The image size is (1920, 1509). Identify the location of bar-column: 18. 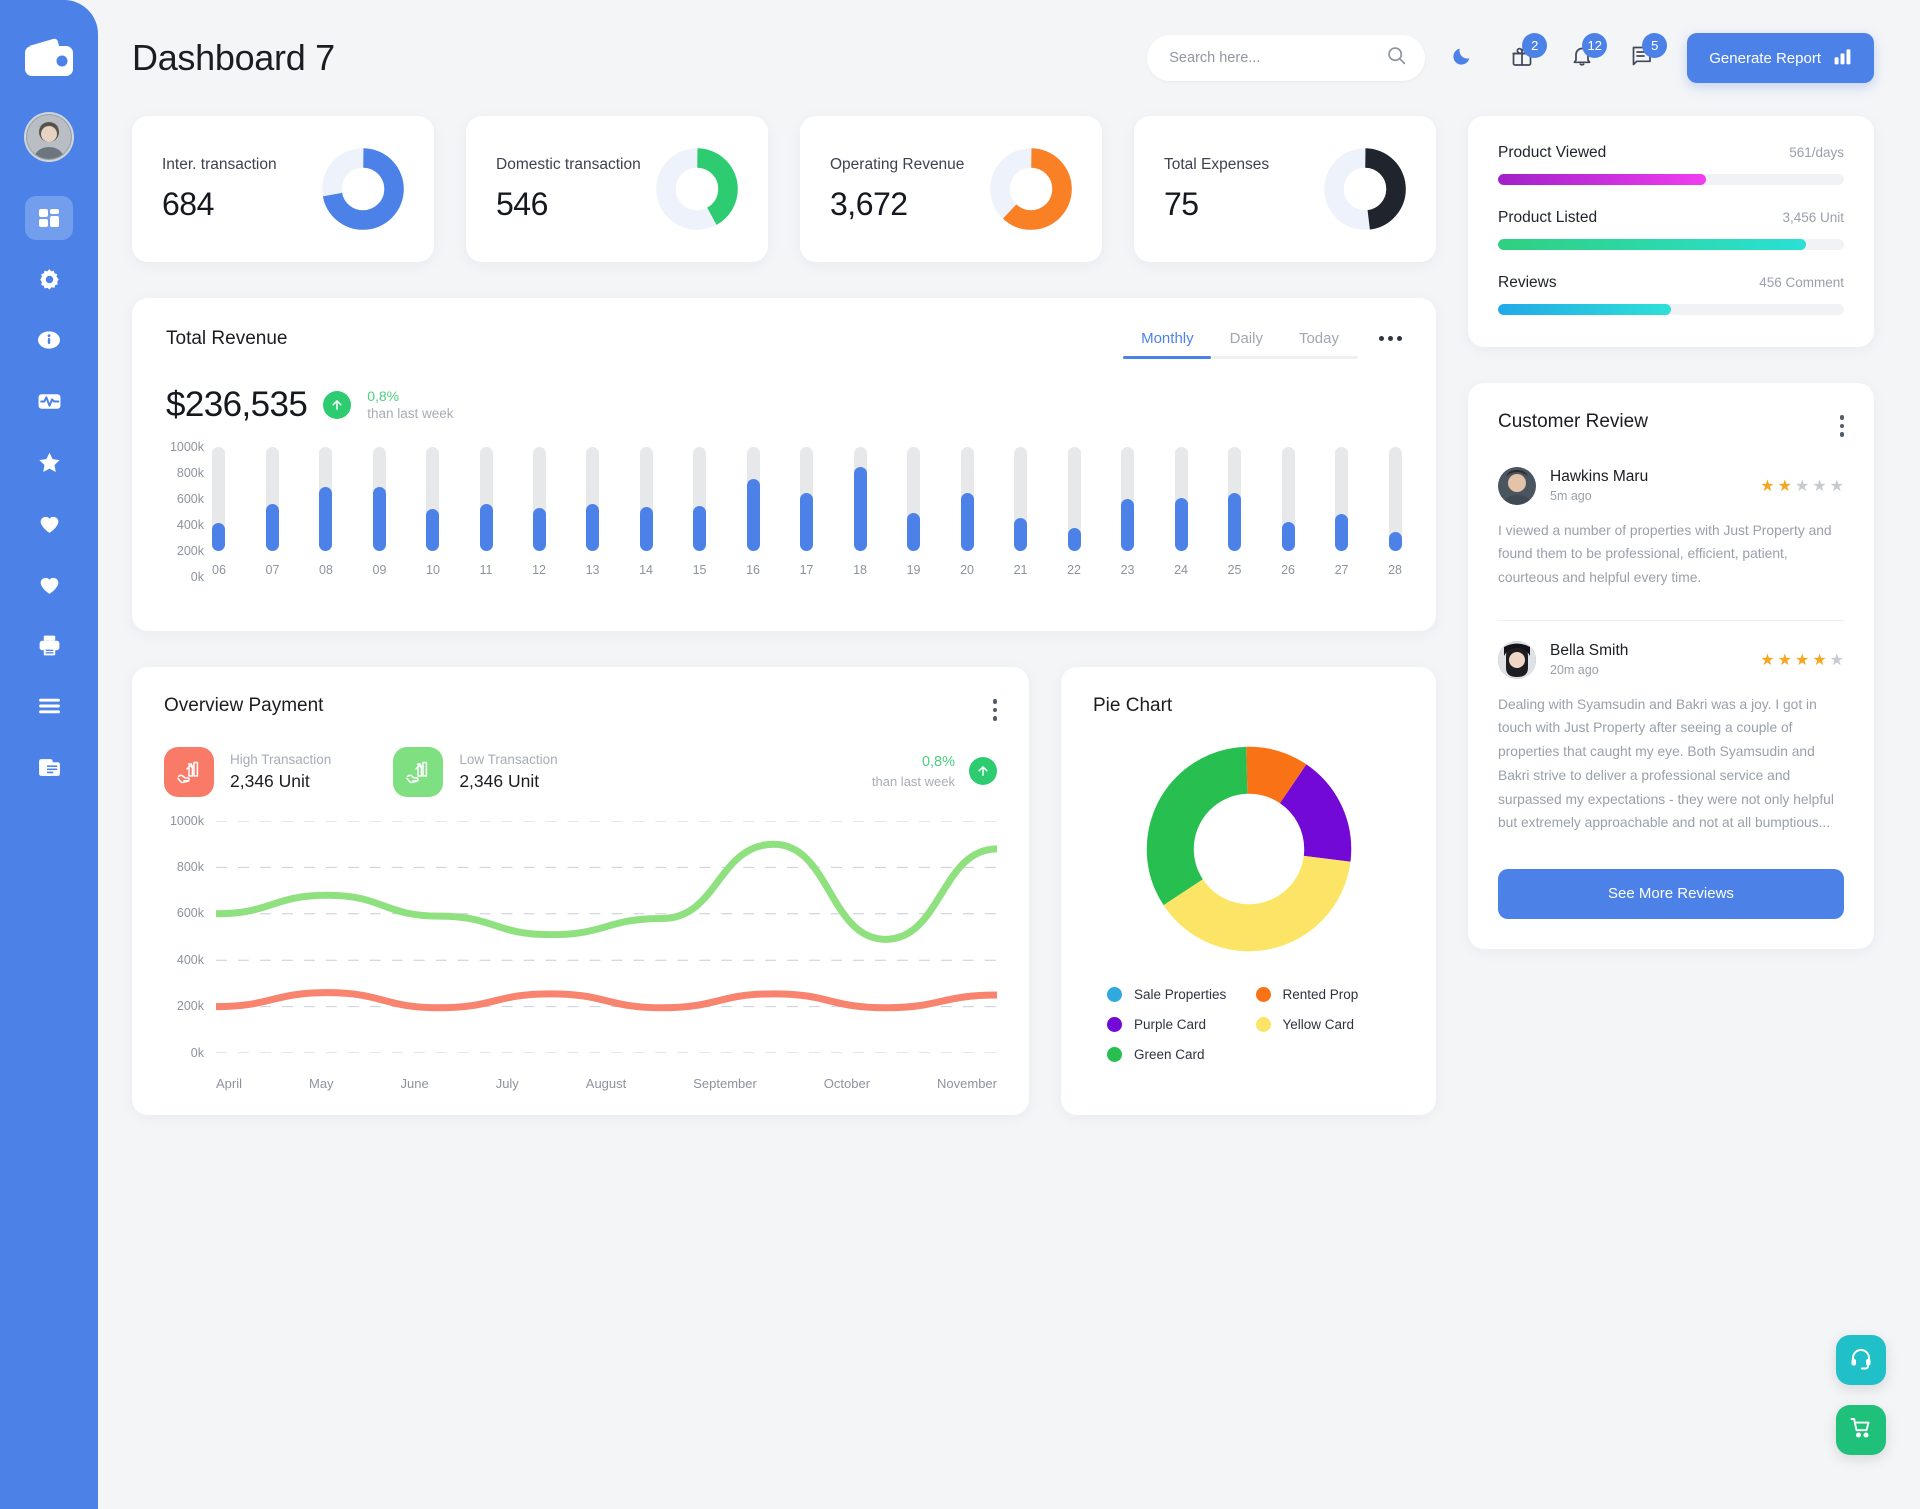
(860, 512).